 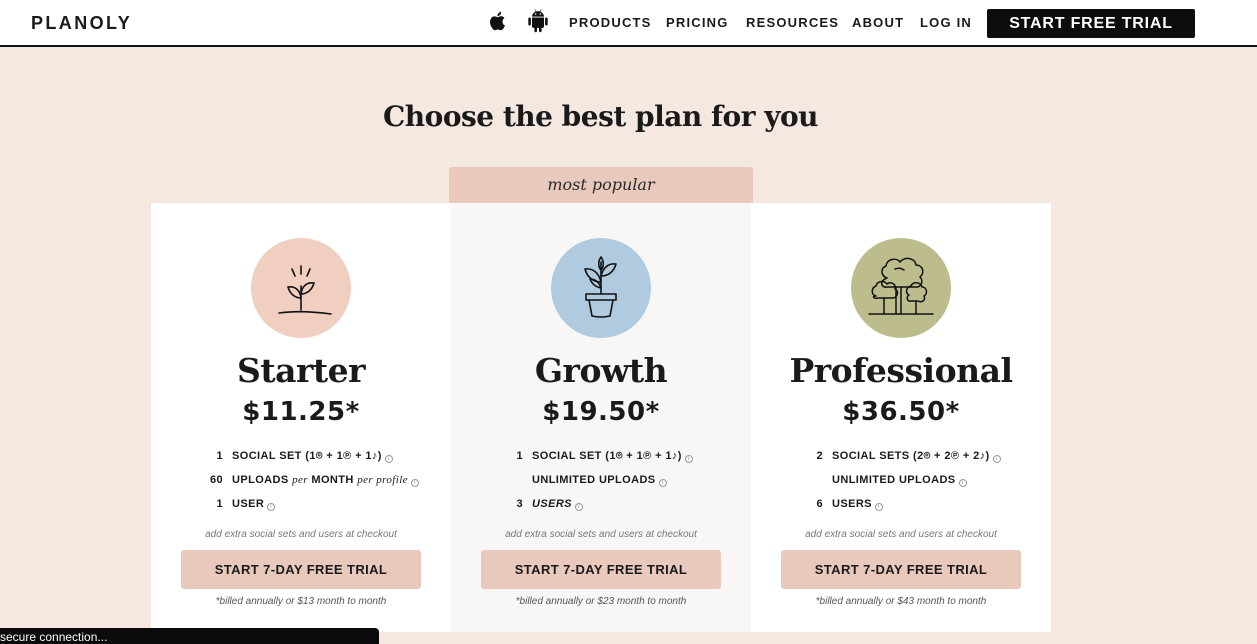 What do you see at coordinates (538, 21) in the screenshot?
I see `android-icon` at bounding box center [538, 21].